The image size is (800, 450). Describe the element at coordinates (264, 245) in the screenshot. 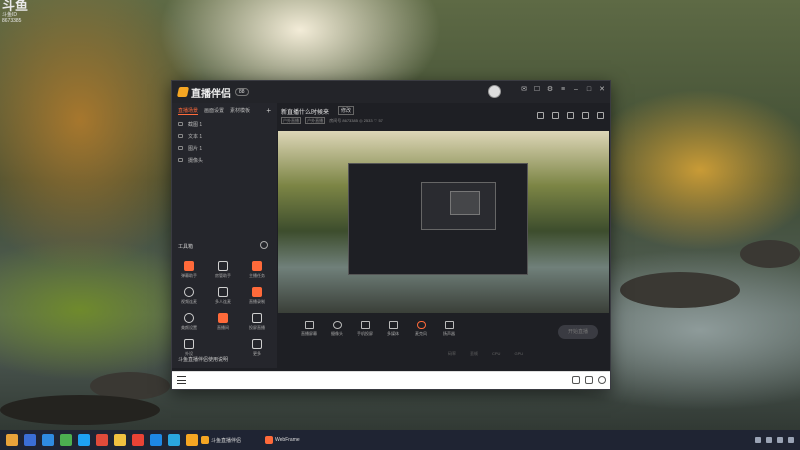

I see `tools-toggle-icon` at that location.